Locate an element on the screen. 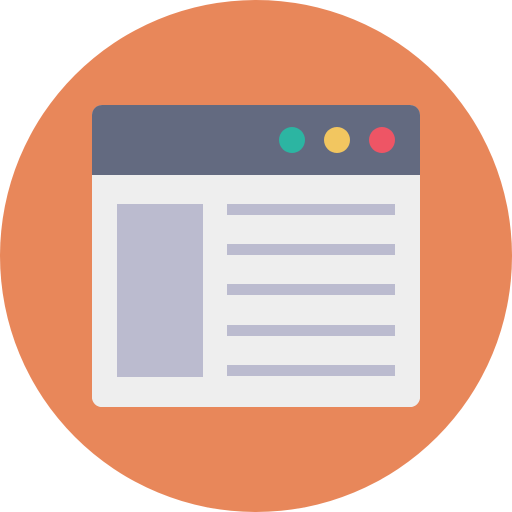  red-dot-icon is located at coordinates (382, 140).